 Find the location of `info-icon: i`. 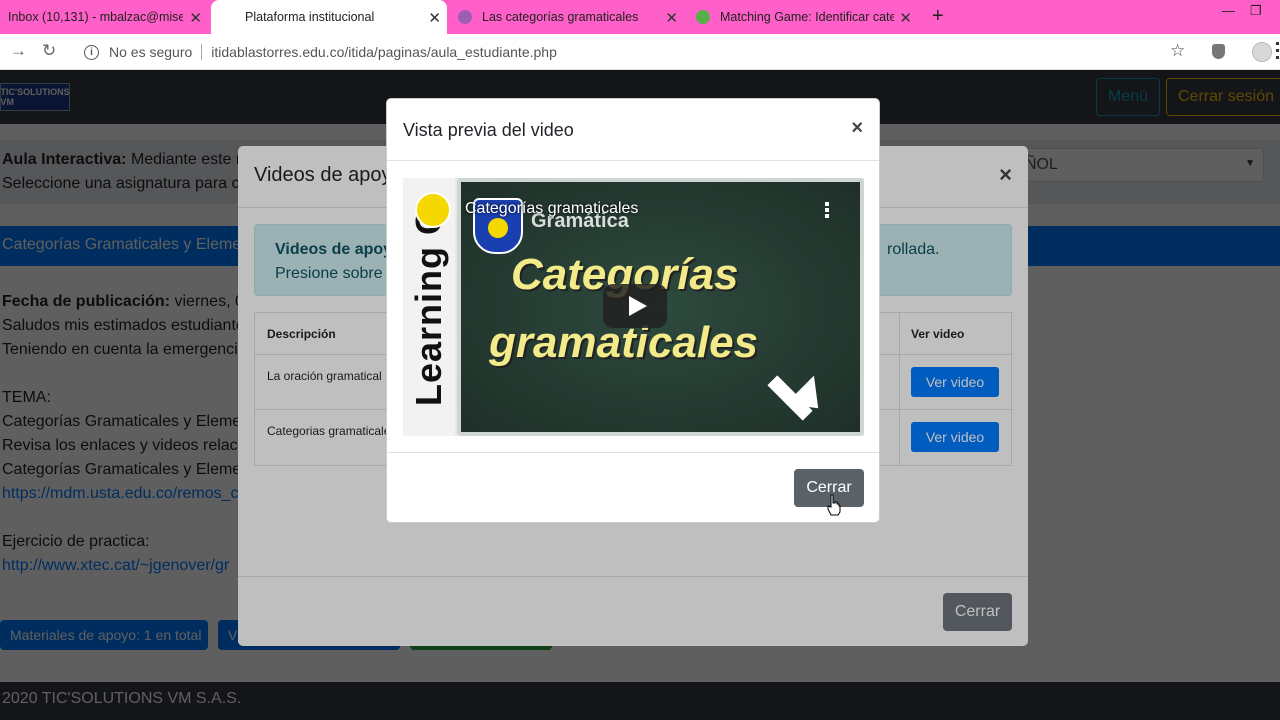

info-icon: i is located at coordinates (91, 52).